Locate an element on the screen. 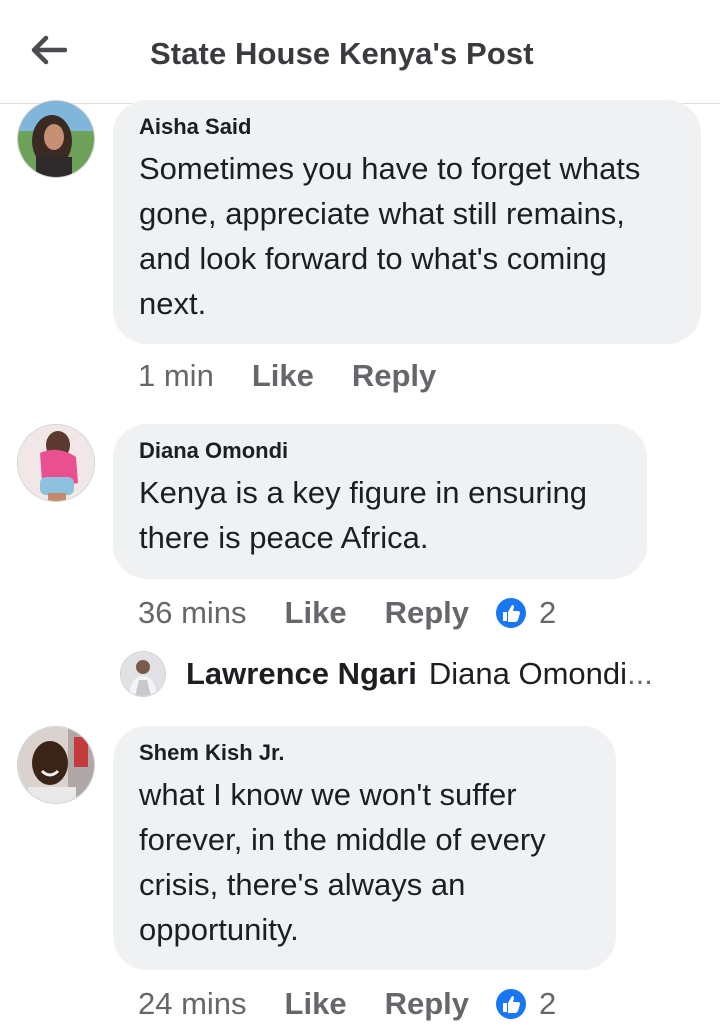 The width and height of the screenshot is (720, 1033). reply-author: Lawrence Ngari is located at coordinates (301, 674).